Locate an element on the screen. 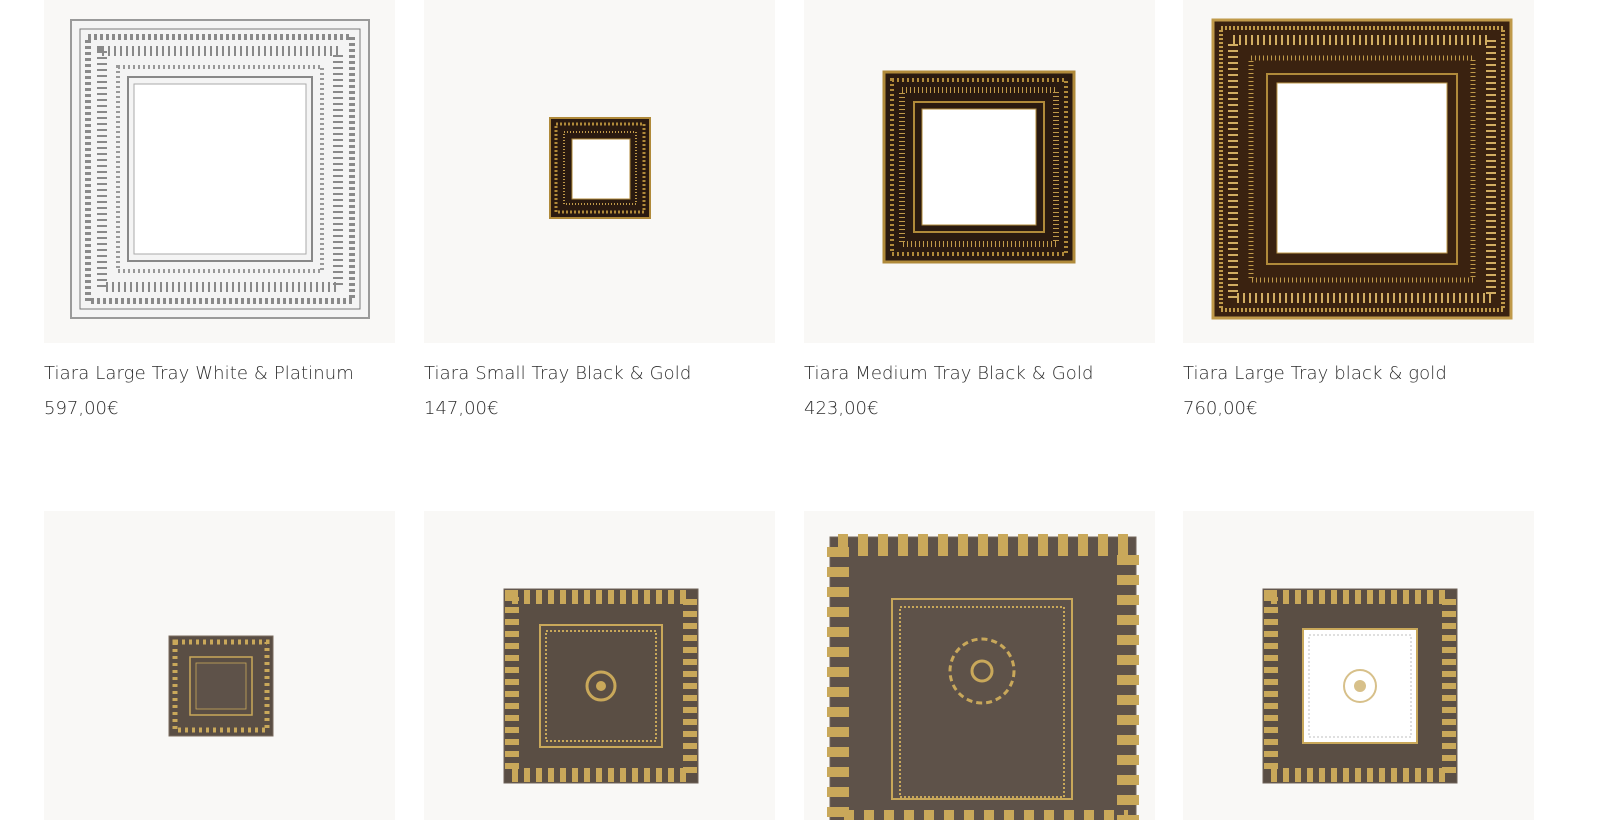 The image size is (1605, 820). product-name: Tiara Small Tray Black & Gold is located at coordinates (599, 374).